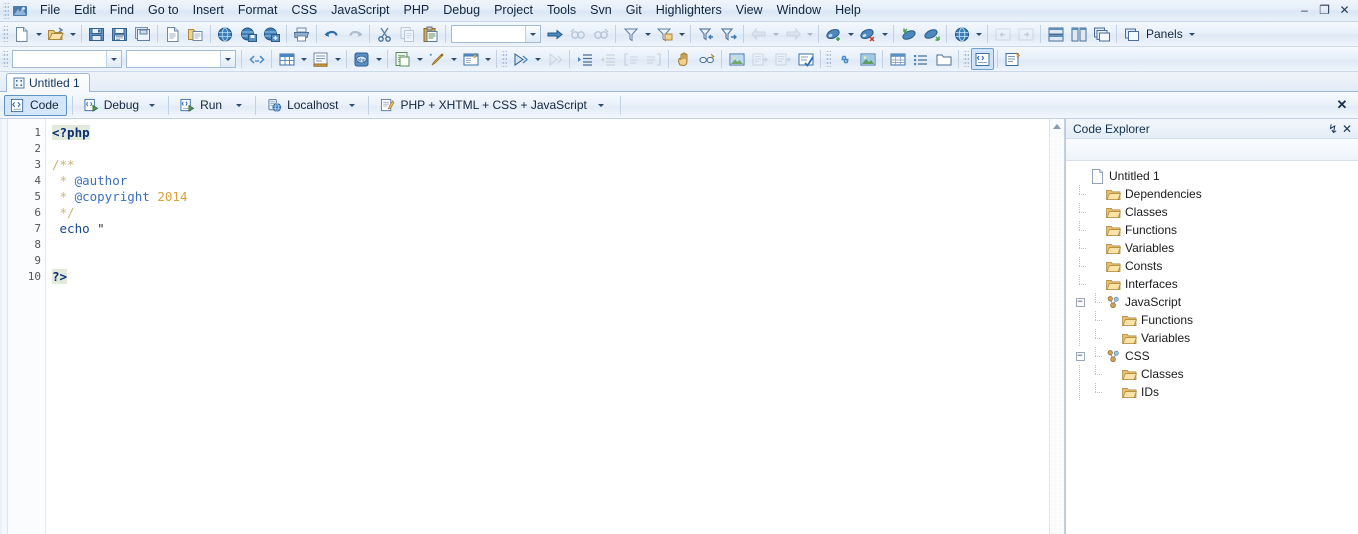  I want to click on debug-dropdown-icon, so click(152, 105).